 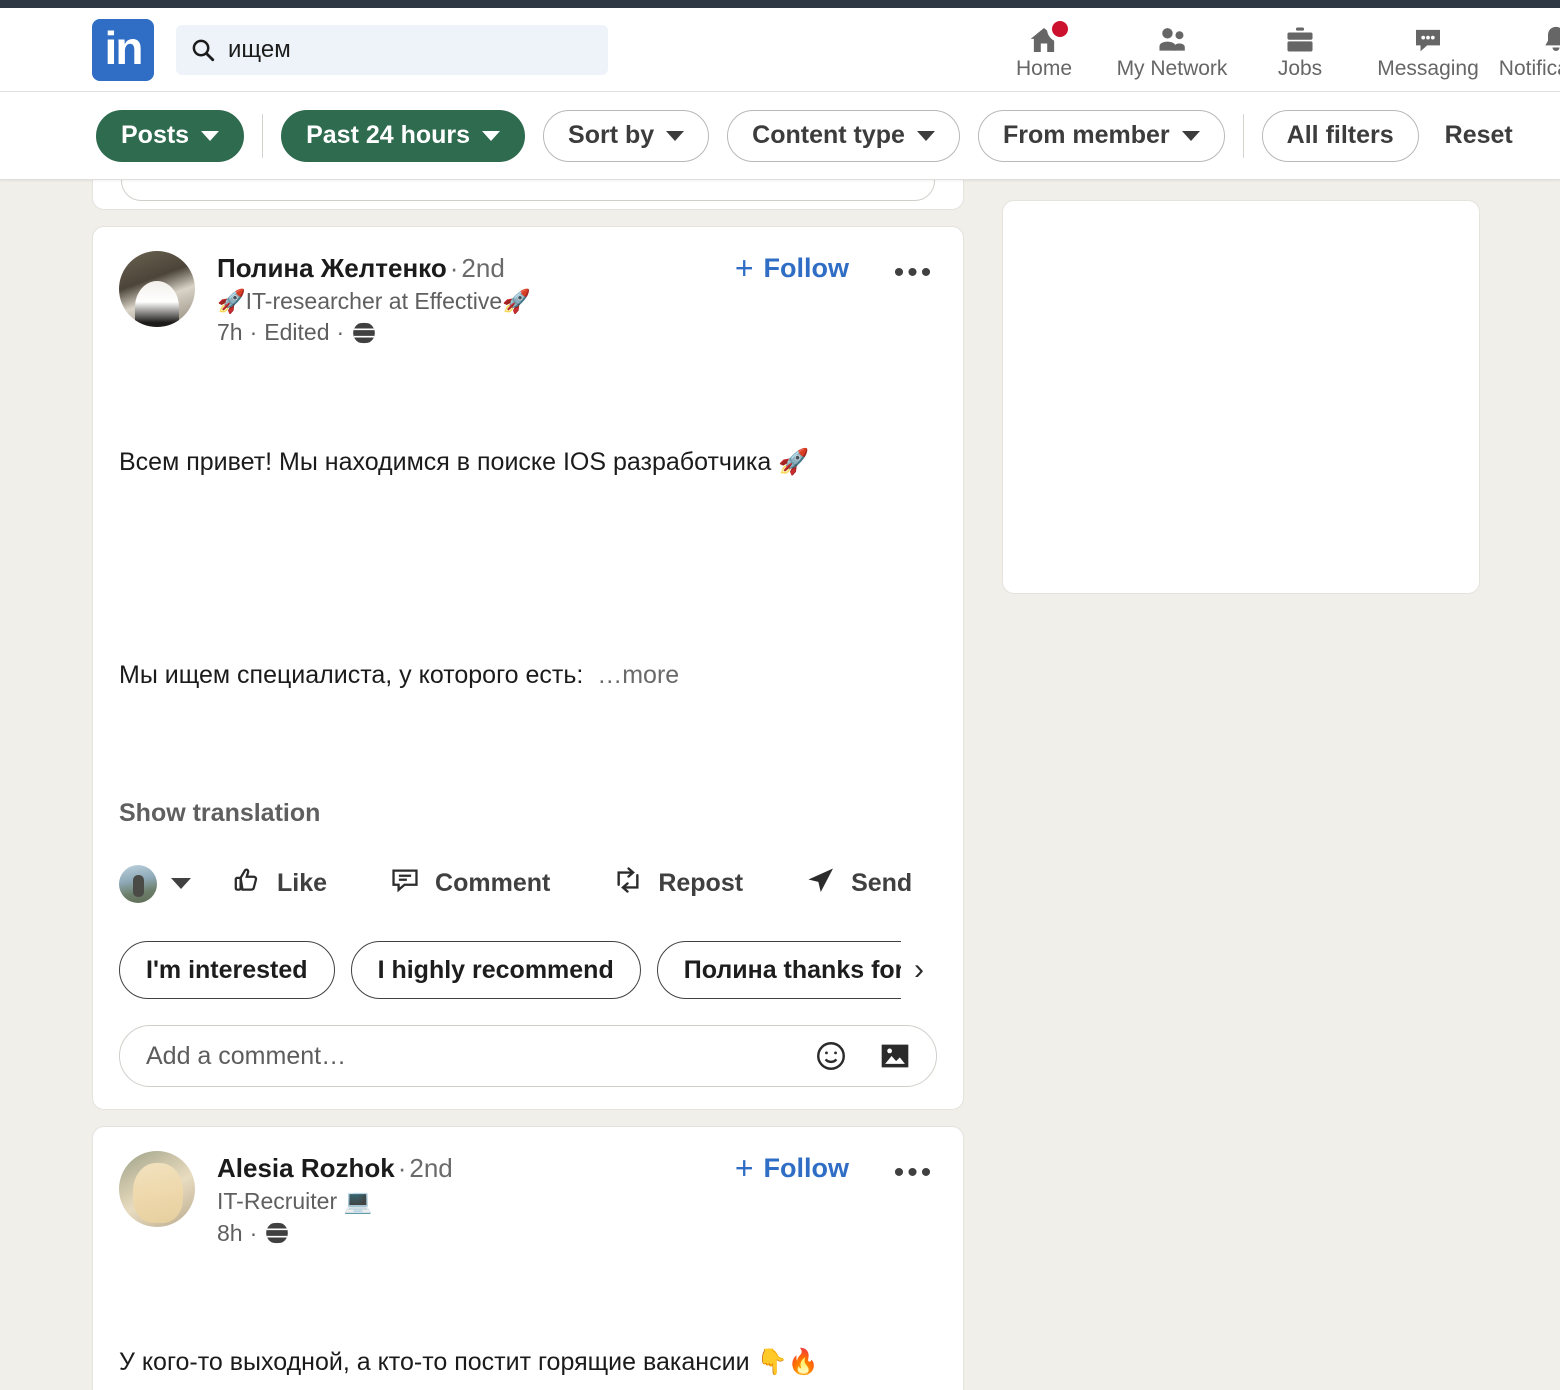 What do you see at coordinates (1300, 39) in the screenshot?
I see `briefcase-icon` at bounding box center [1300, 39].